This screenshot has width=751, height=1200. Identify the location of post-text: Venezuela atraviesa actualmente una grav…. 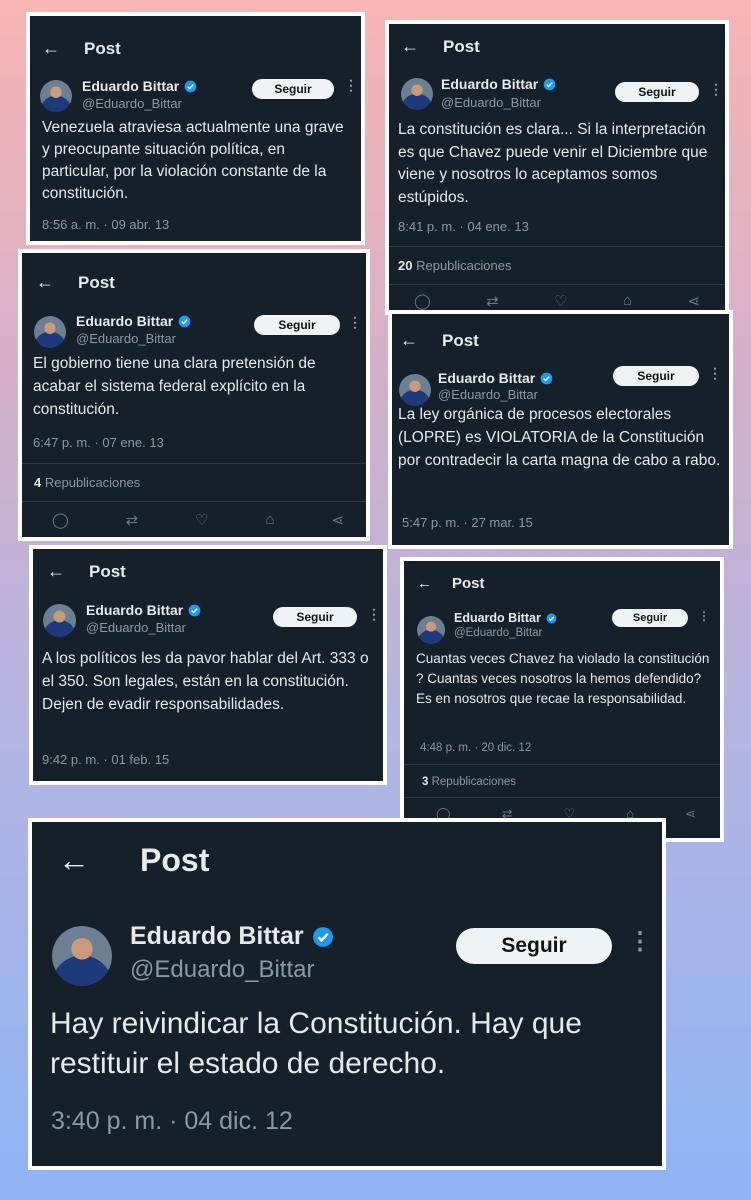
(193, 160).